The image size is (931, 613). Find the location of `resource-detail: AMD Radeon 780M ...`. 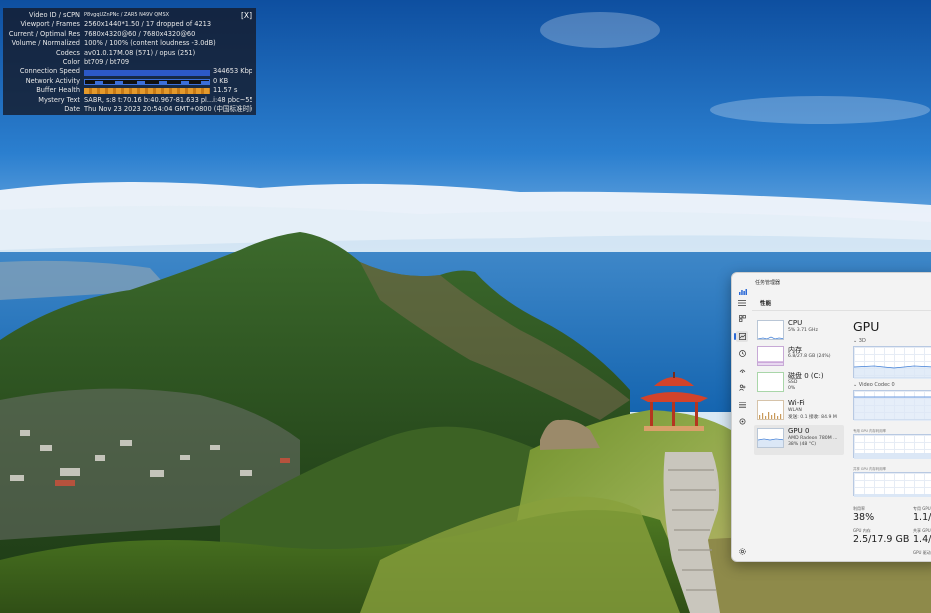

resource-detail: AMD Radeon 780M ... is located at coordinates (813, 438).